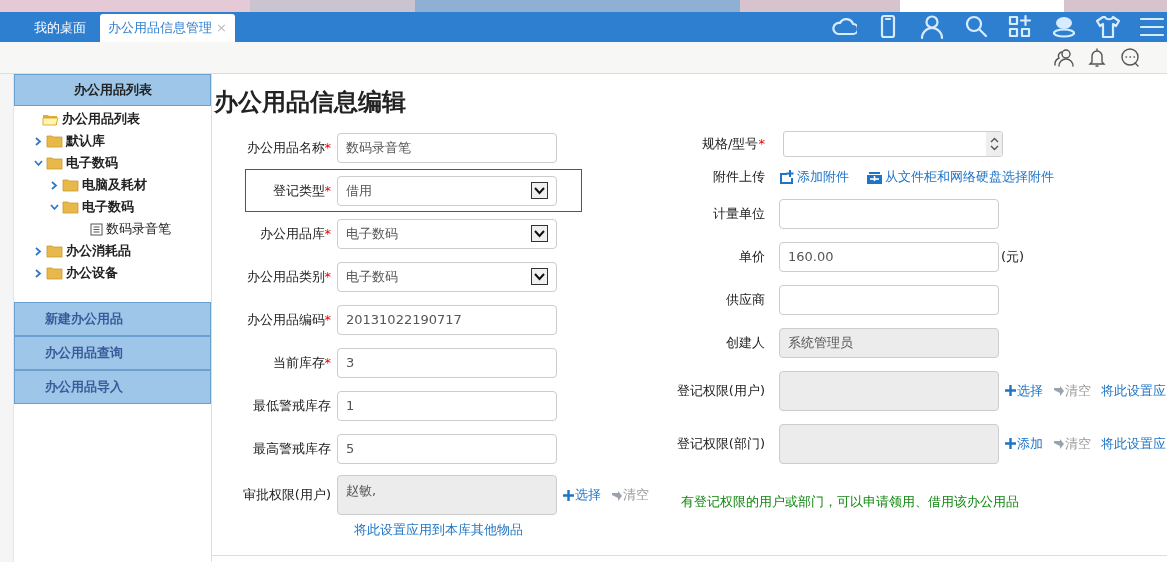 The height and width of the screenshot is (562, 1167). What do you see at coordinates (447, 319) in the screenshot?
I see `input-field: 20131022190717` at bounding box center [447, 319].